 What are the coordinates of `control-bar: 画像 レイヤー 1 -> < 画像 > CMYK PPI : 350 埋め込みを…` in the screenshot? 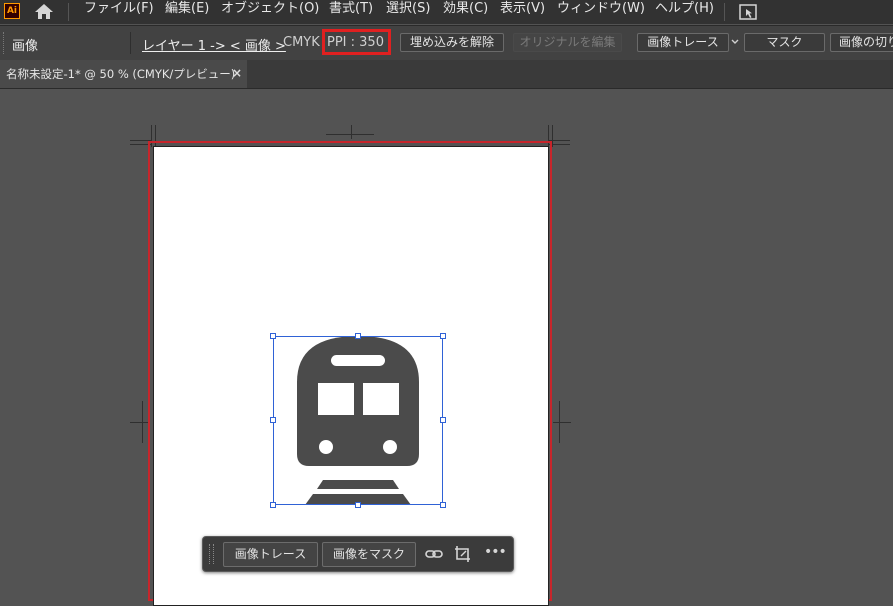 It's located at (446, 43).